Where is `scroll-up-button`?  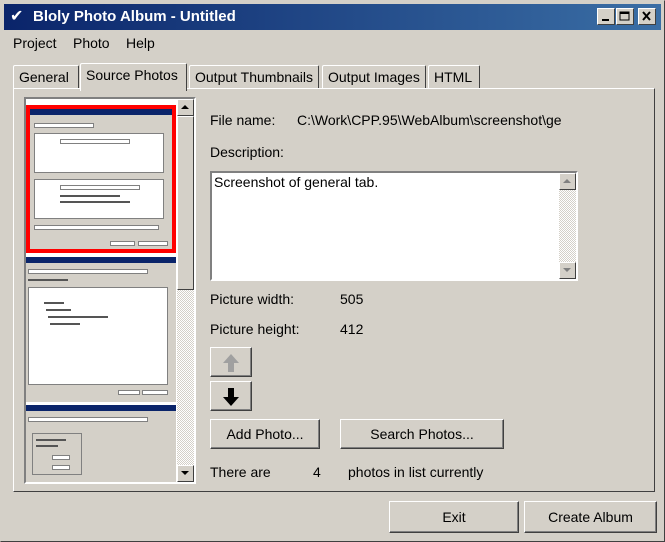 scroll-up-button is located at coordinates (185, 107).